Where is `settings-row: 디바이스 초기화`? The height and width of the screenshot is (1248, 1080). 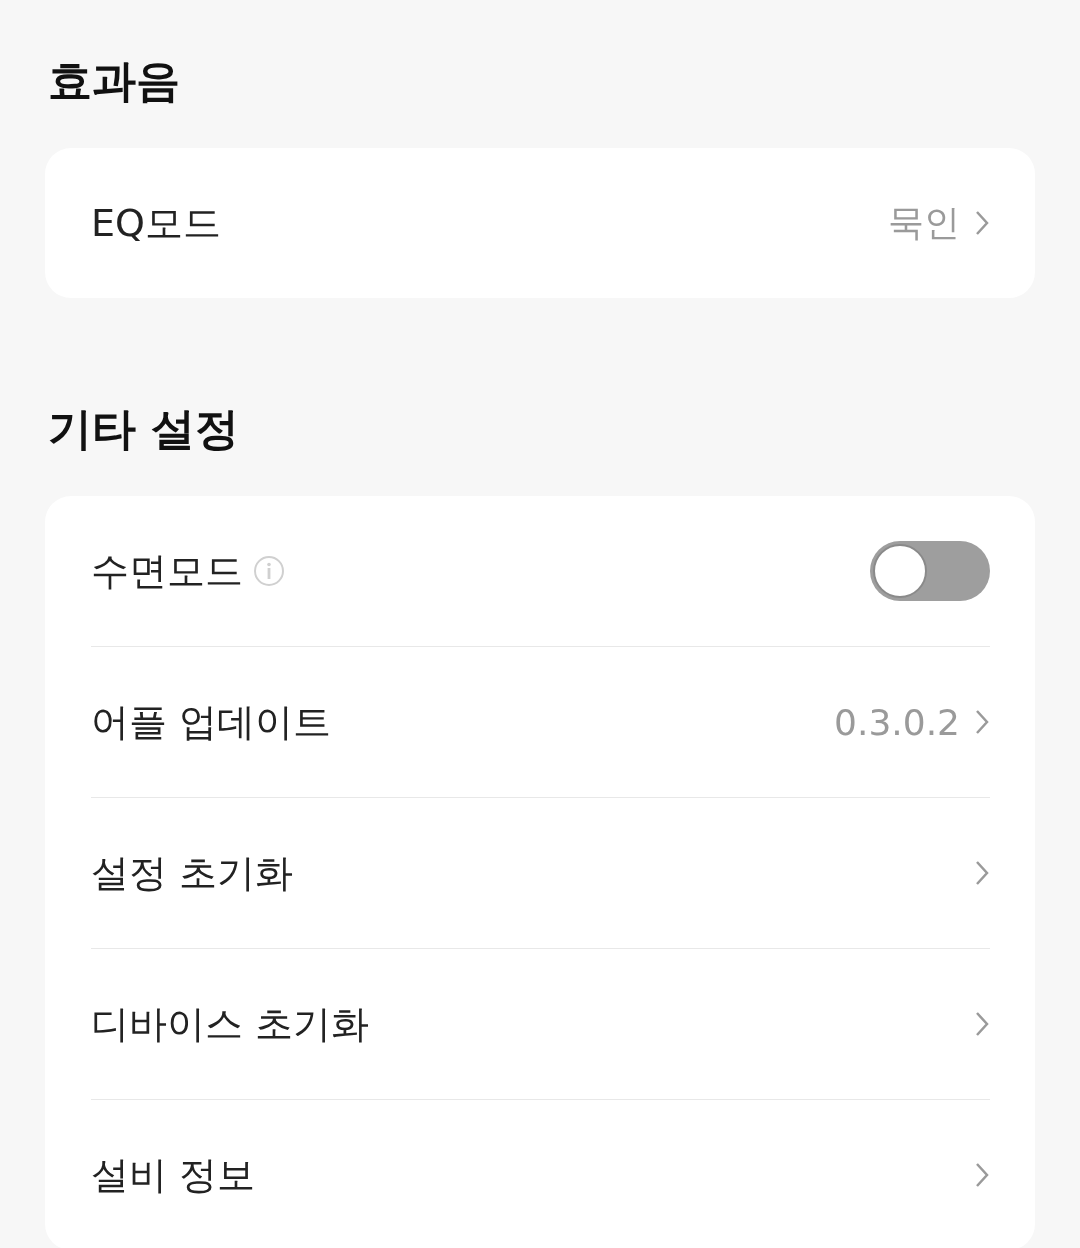 settings-row: 디바이스 초기화 is located at coordinates (540, 1023).